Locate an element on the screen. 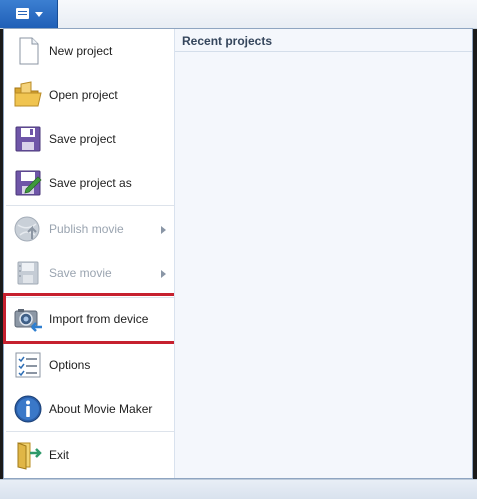  menu-item-options: Options is located at coordinates (89, 365).